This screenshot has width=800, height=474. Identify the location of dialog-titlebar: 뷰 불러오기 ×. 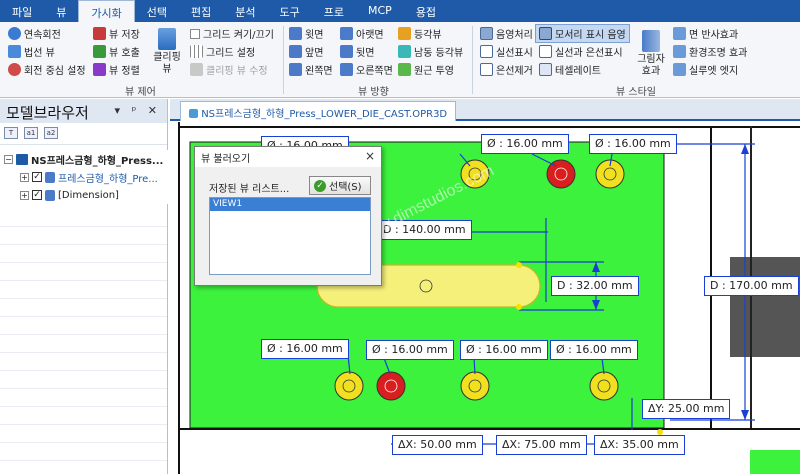
(288, 157).